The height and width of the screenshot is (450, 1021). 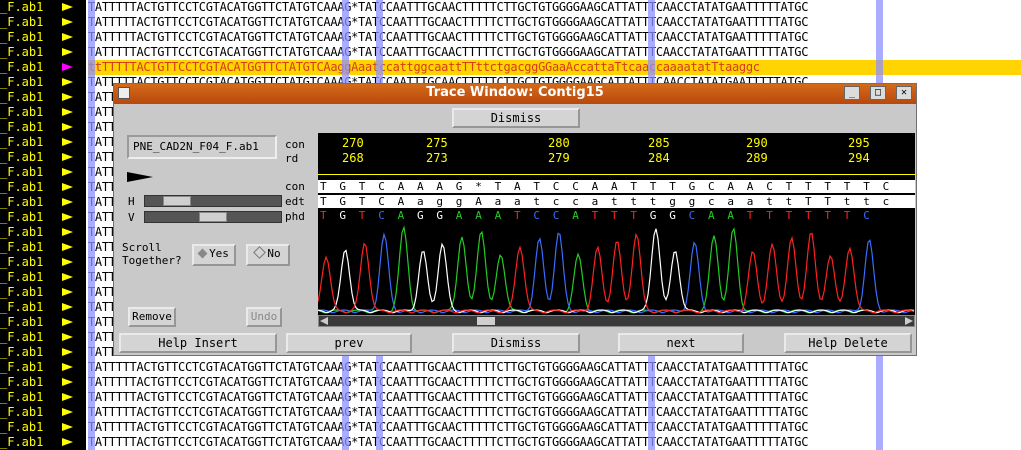 What do you see at coordinates (516, 118) in the screenshot?
I see `dismiss-top-button: Dismiss` at bounding box center [516, 118].